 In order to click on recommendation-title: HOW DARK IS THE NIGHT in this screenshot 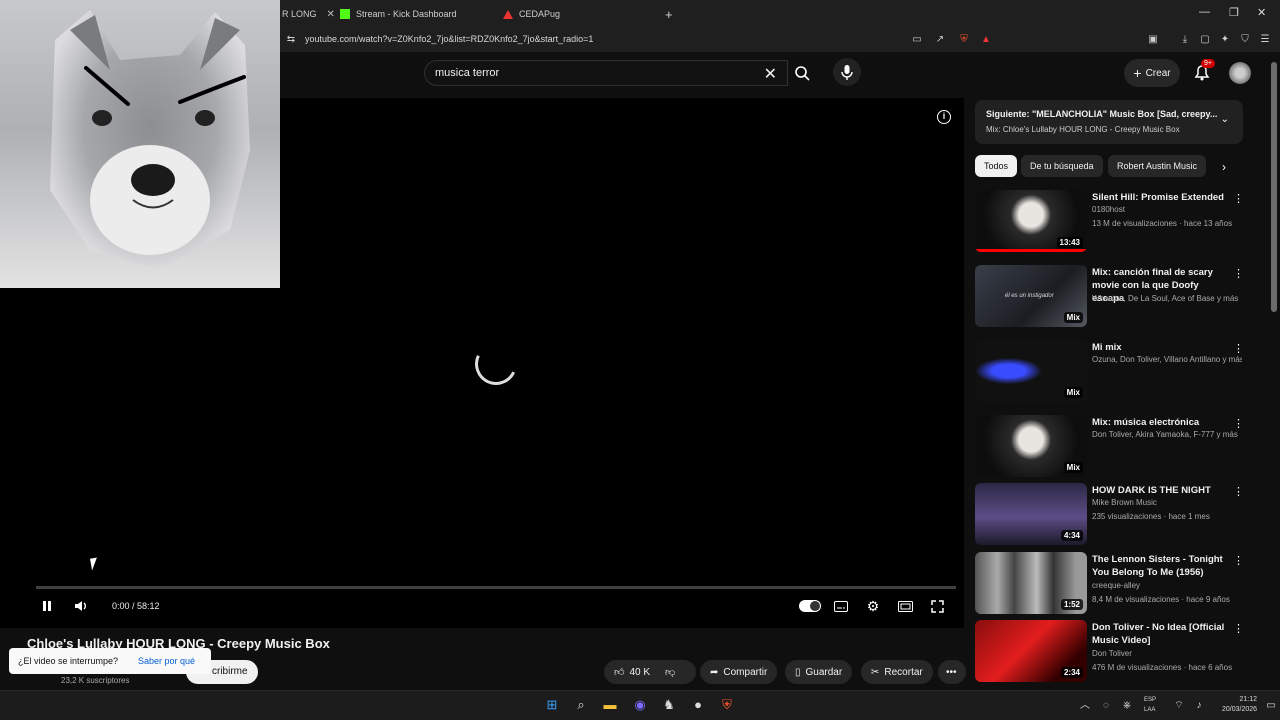, I will do `click(1162, 490)`.